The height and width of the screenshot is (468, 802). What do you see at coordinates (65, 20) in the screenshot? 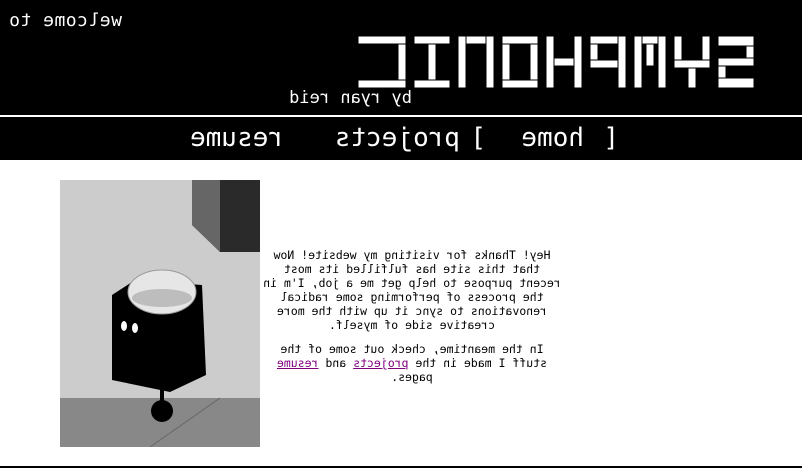
I see `welcome-text: welcome to` at bounding box center [65, 20].